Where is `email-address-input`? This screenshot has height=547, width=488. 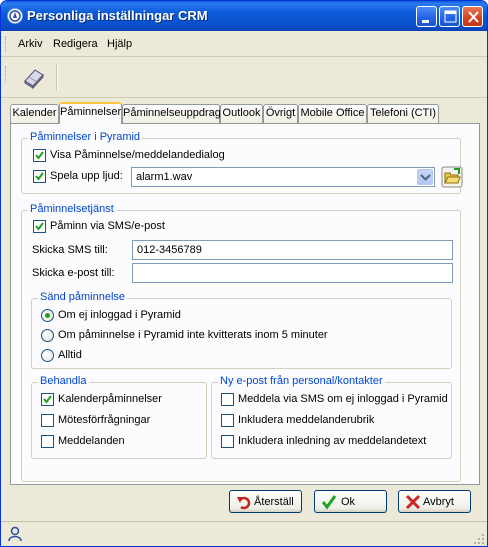
email-address-input is located at coordinates (292, 273).